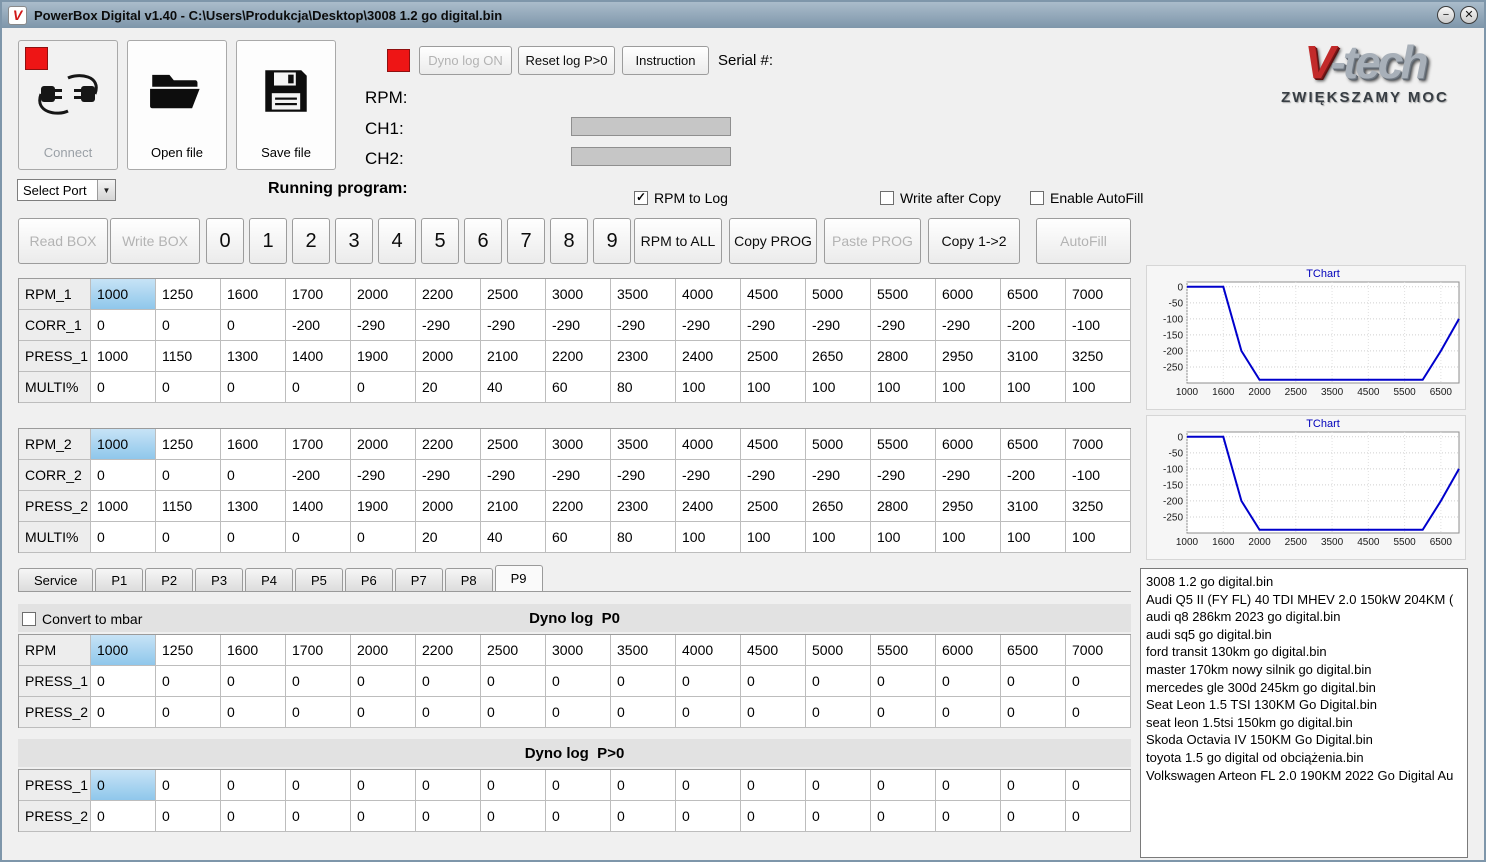 Image resolution: width=1486 pixels, height=862 pixels. Describe the element at coordinates (418, 579) in the screenshot. I see `tab-p7: P7` at that location.